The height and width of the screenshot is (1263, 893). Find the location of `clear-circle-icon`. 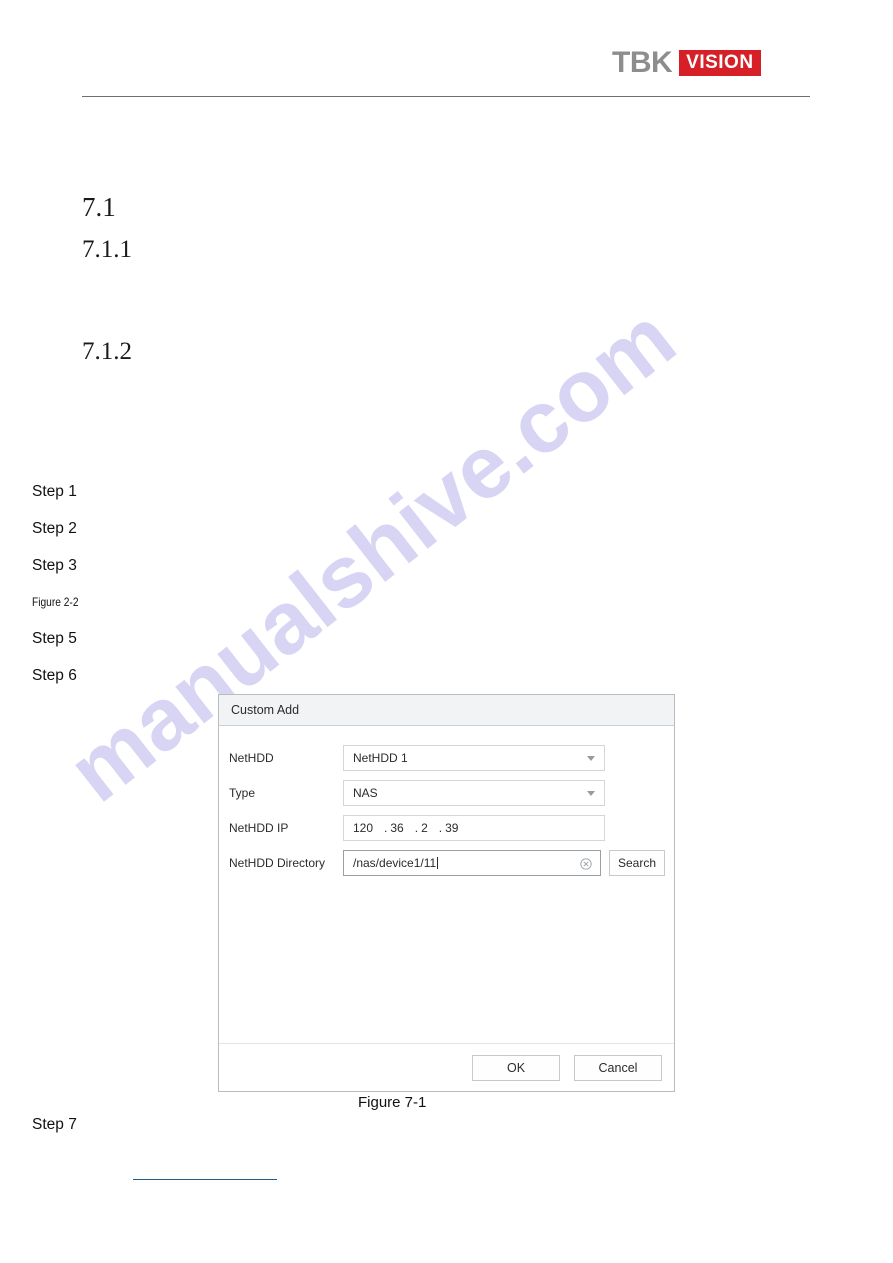

clear-circle-icon is located at coordinates (586, 863).